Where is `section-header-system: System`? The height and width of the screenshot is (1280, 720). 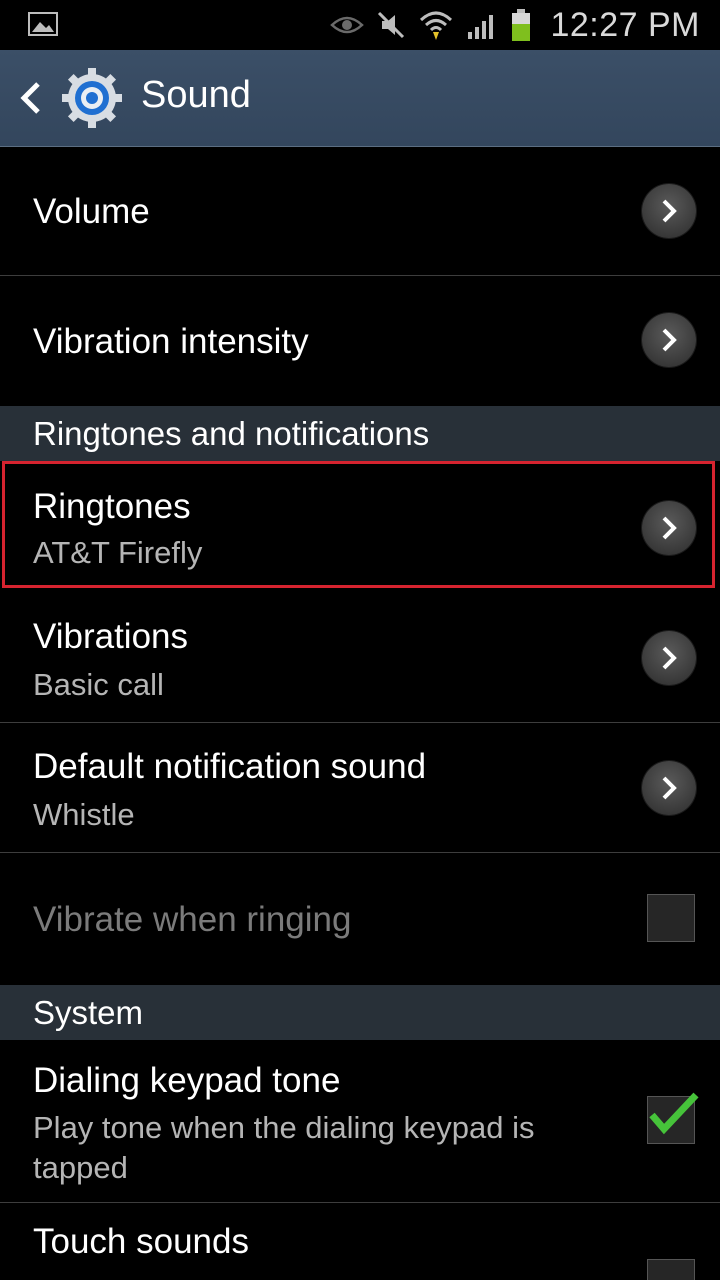
section-header-system: System is located at coordinates (360, 1012).